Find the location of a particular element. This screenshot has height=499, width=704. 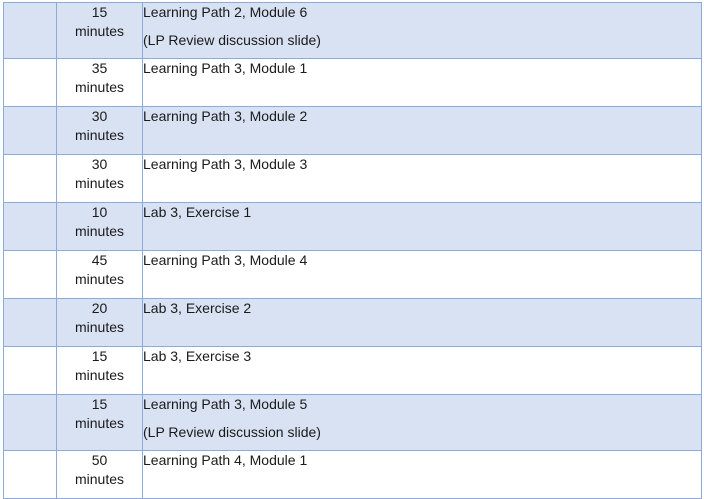

activity-text: Learning Path 3, Module 2 is located at coordinates (225, 116).